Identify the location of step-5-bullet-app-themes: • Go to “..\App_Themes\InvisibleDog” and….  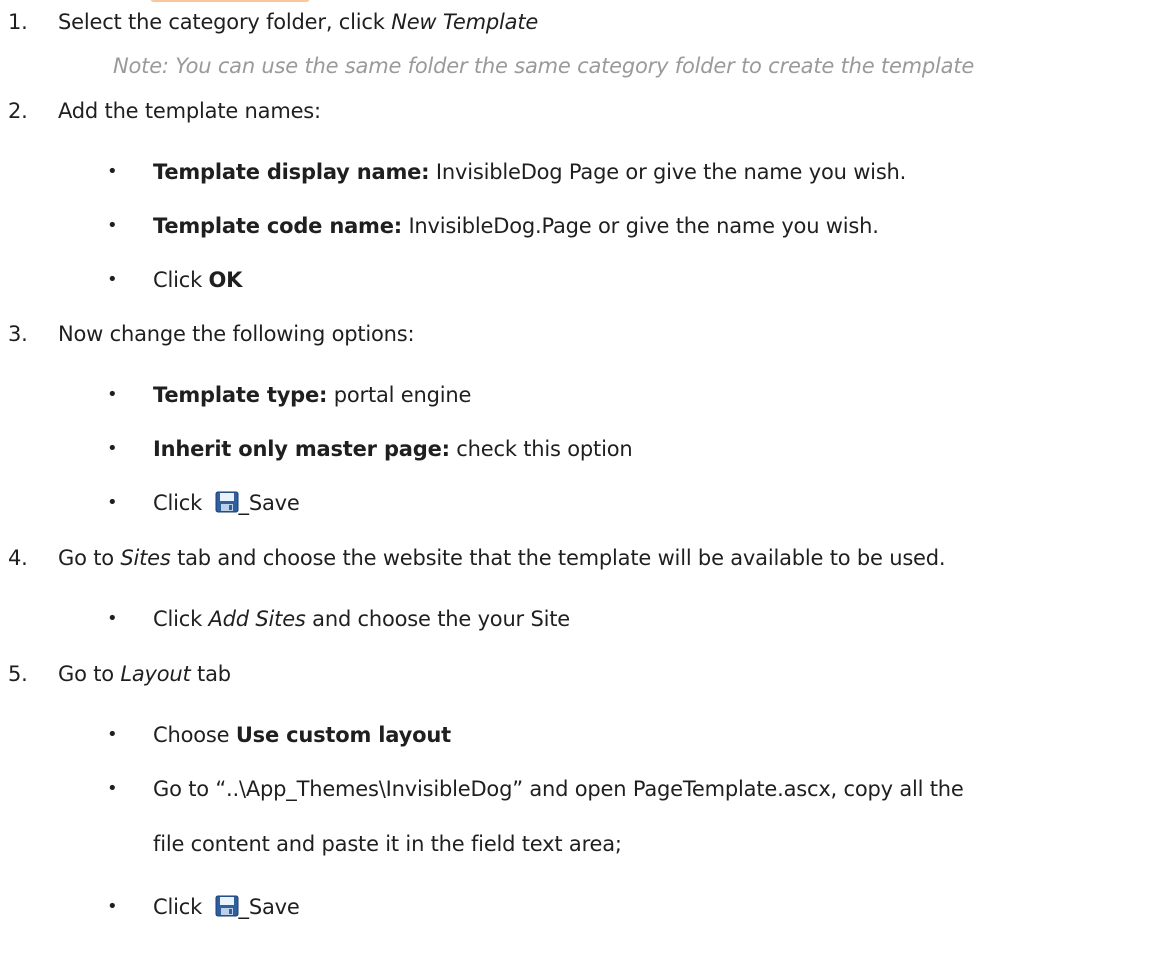
(535, 789).